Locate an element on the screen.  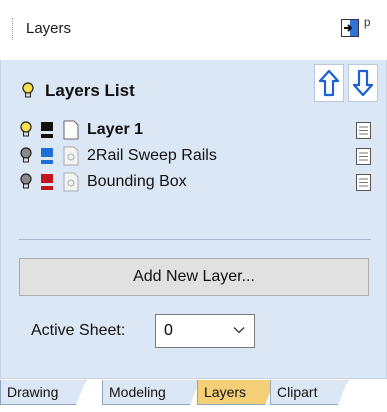
tab-drawing: Drawing is located at coordinates (43, 392).